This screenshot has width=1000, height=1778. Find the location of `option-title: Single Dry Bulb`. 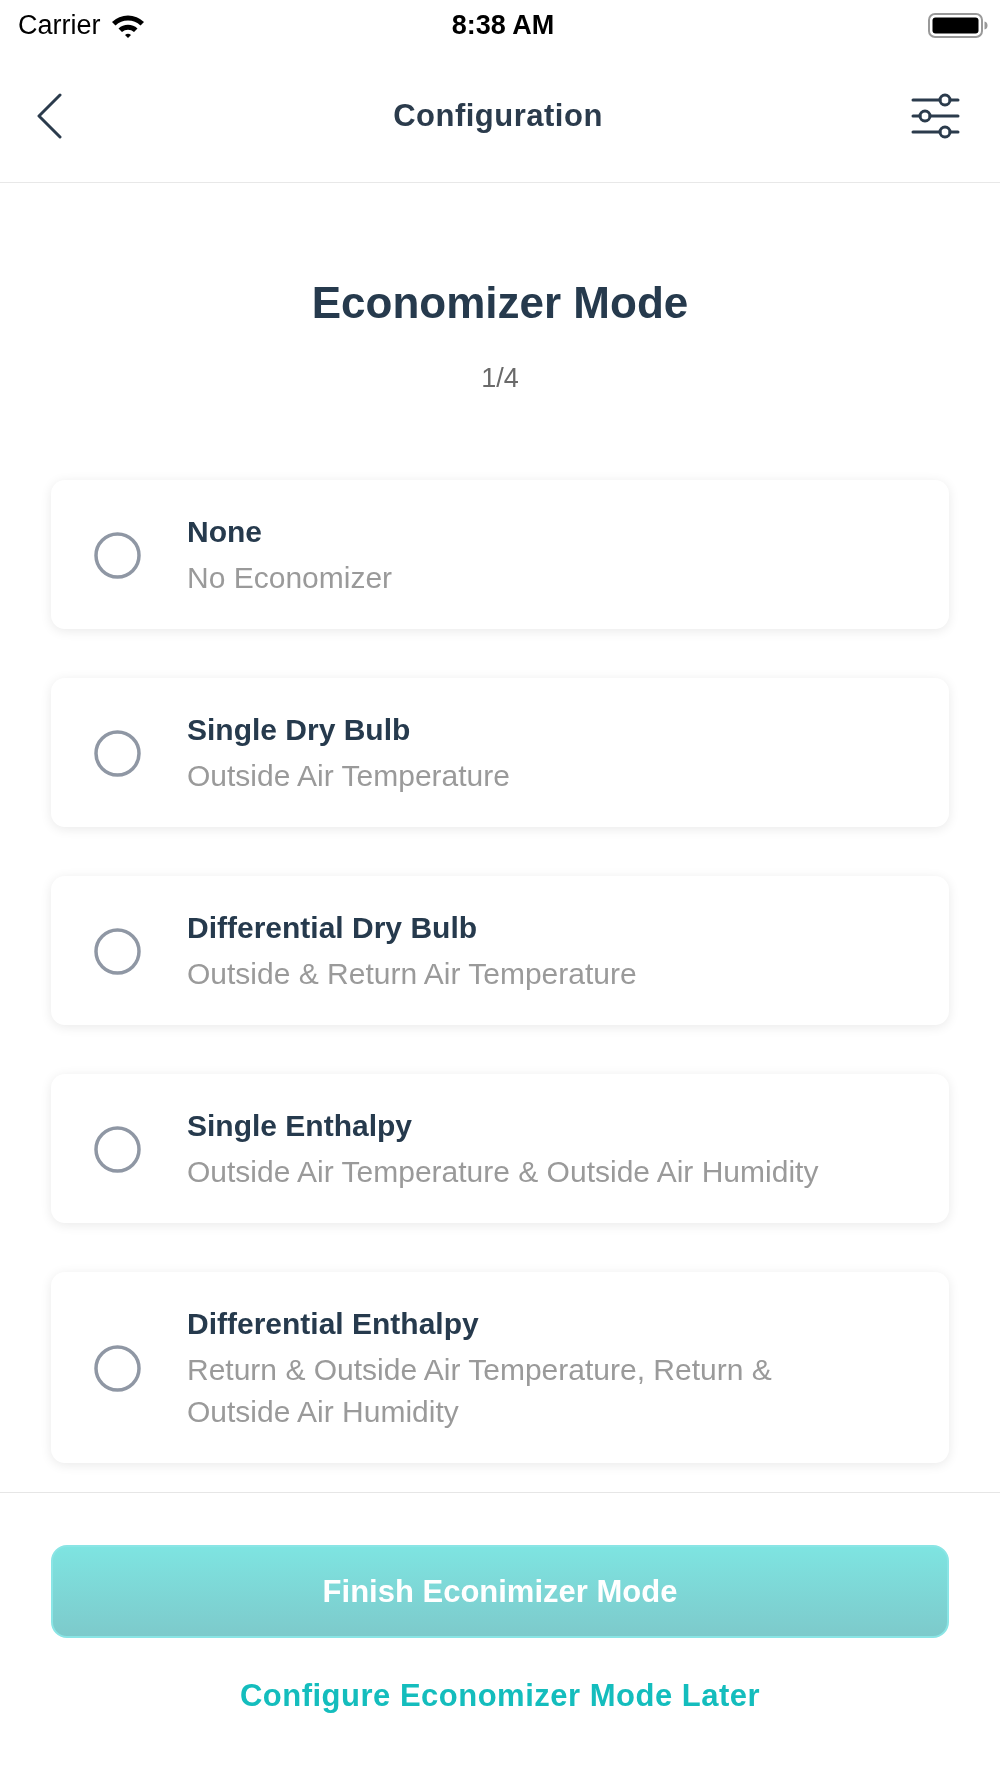

option-title: Single Dry Bulb is located at coordinates (299, 730).